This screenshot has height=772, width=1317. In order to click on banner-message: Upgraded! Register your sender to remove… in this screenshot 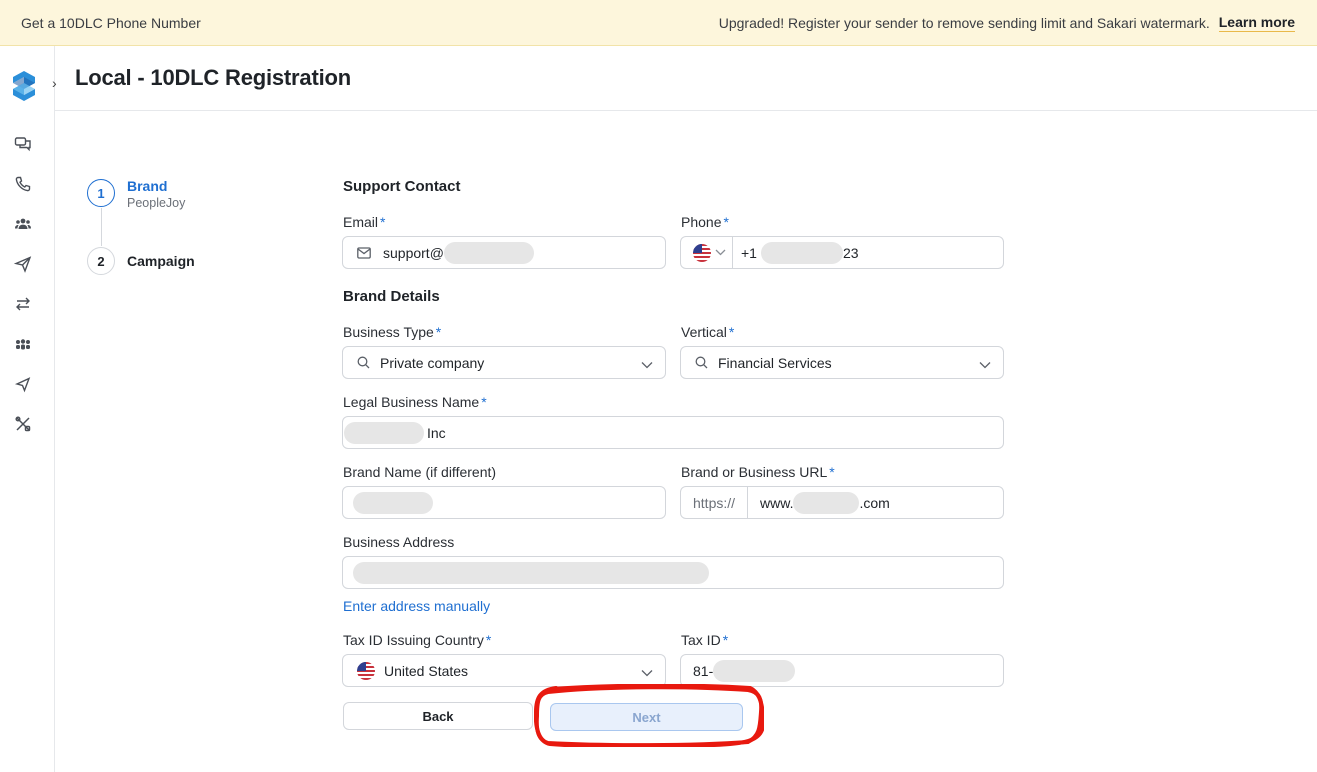, I will do `click(964, 22)`.